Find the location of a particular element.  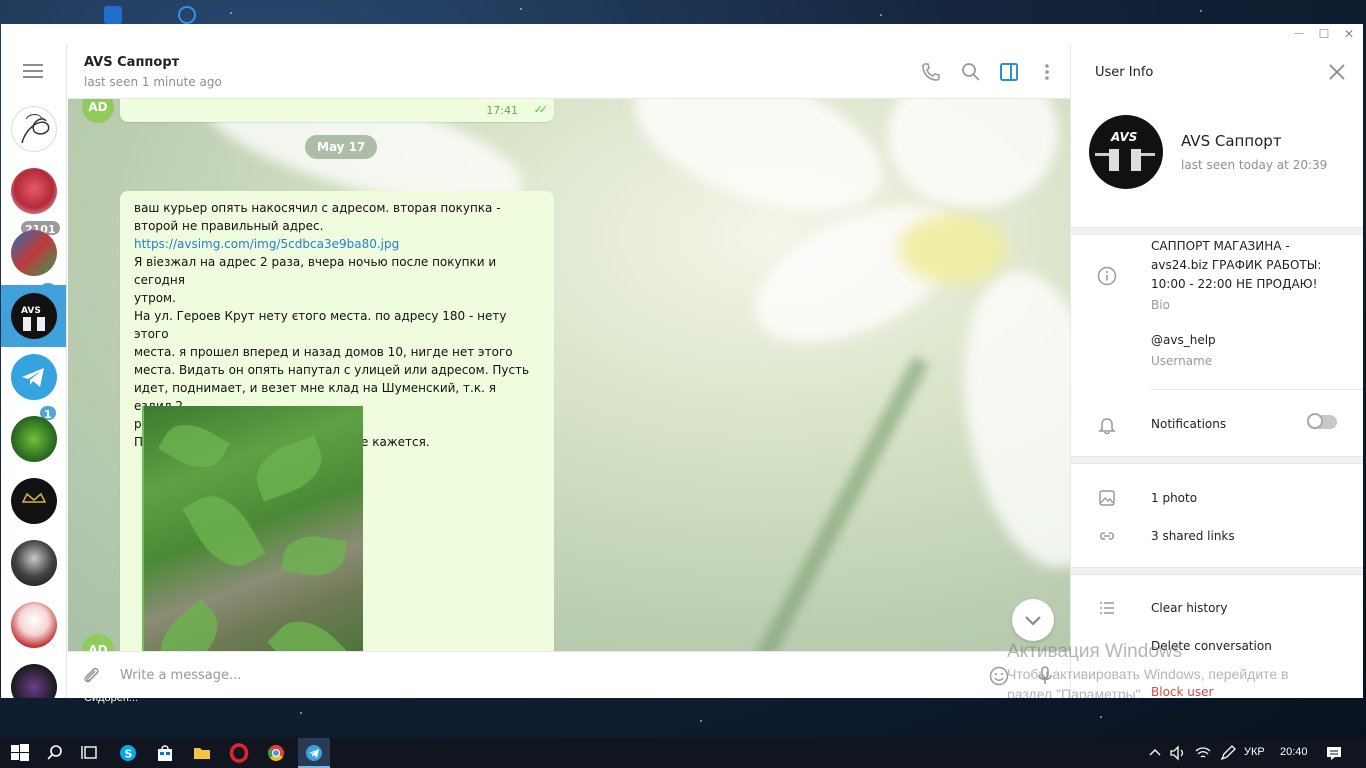

chevron-up-icon is located at coordinates (1155, 753).